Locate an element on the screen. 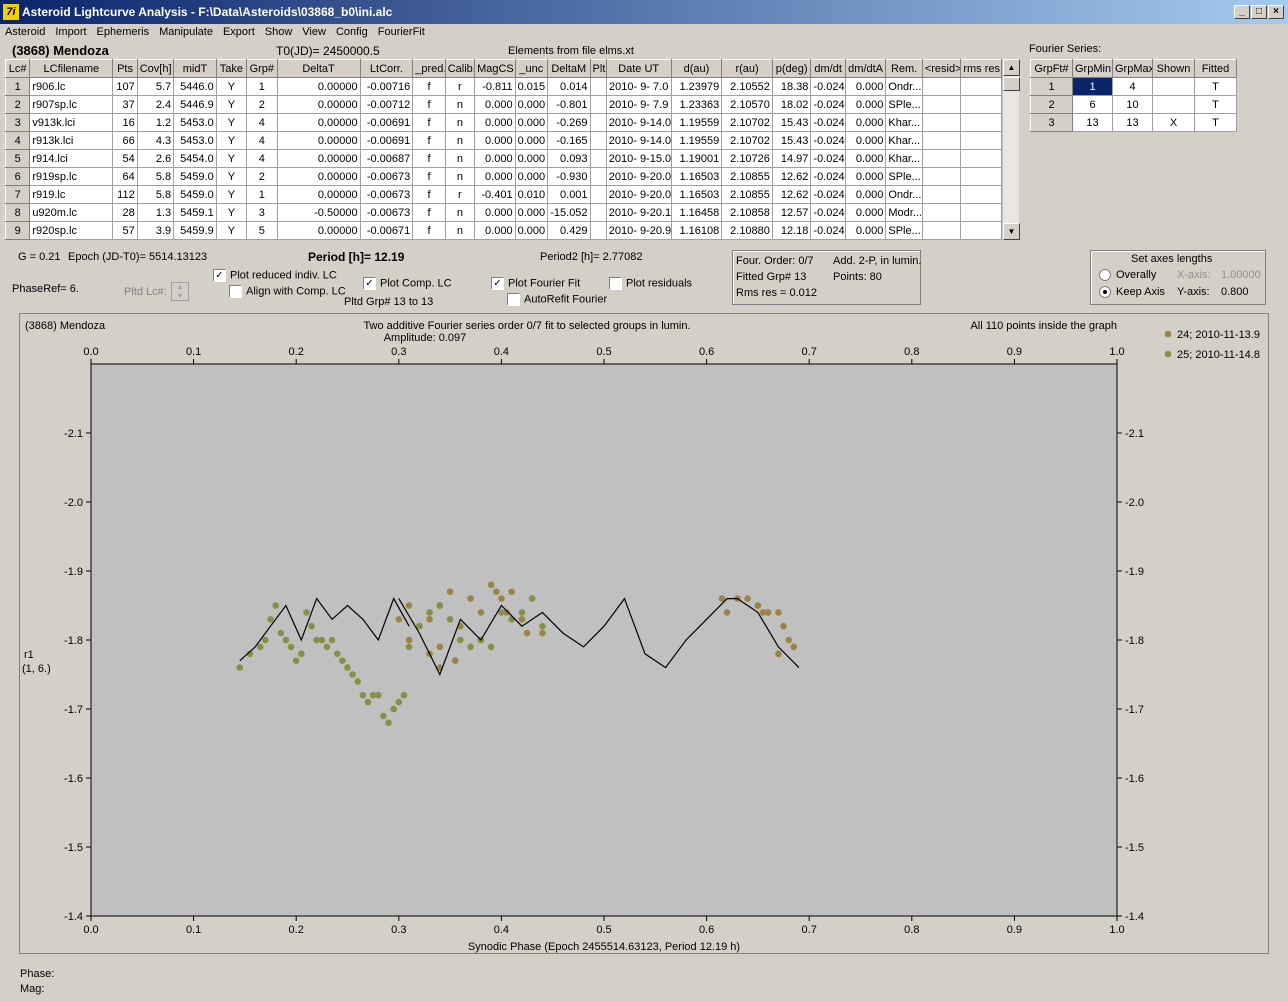  lc-cell: 57 is located at coordinates (125, 230).